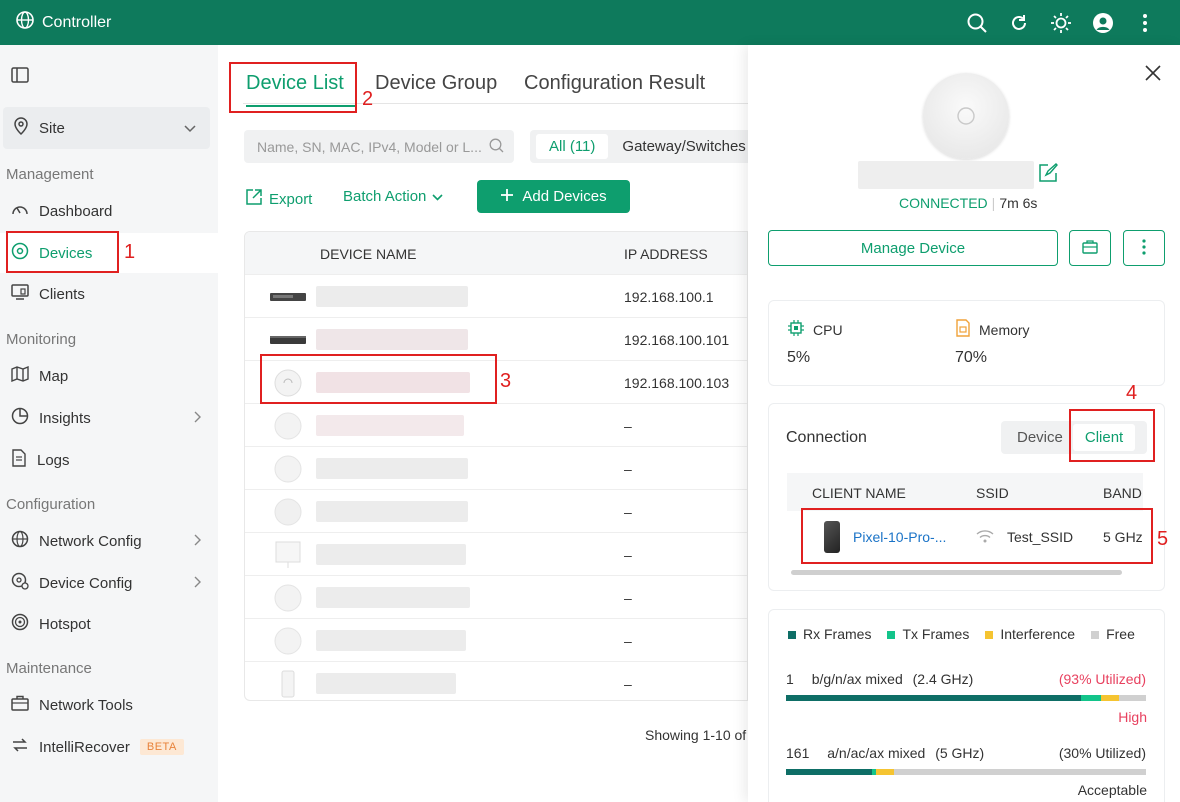 The image size is (1180, 802). What do you see at coordinates (963, 329) in the screenshot?
I see `memory-icon` at bounding box center [963, 329].